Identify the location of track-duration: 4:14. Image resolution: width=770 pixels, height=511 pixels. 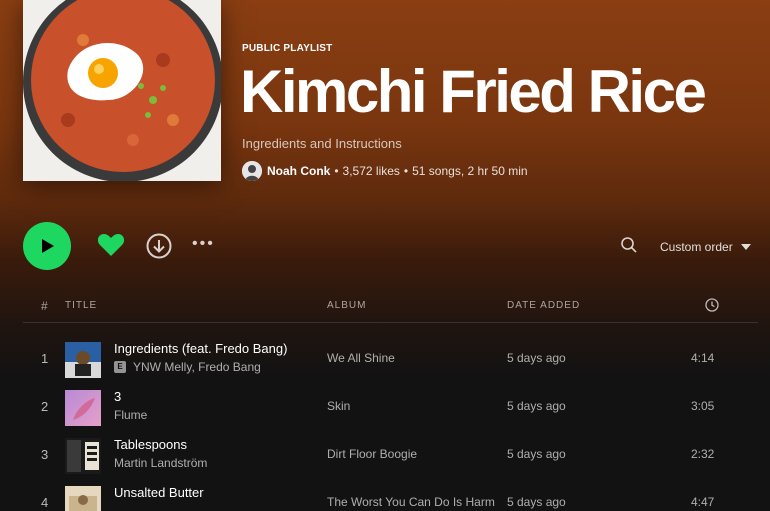
(703, 358).